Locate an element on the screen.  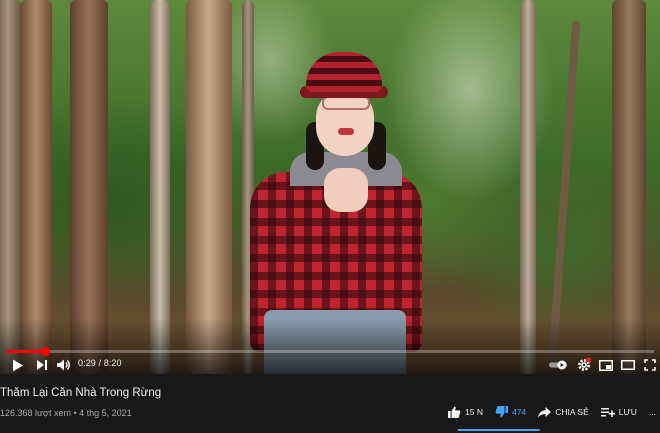
view-count: 126.368 lượt xem is located at coordinates (35, 413).